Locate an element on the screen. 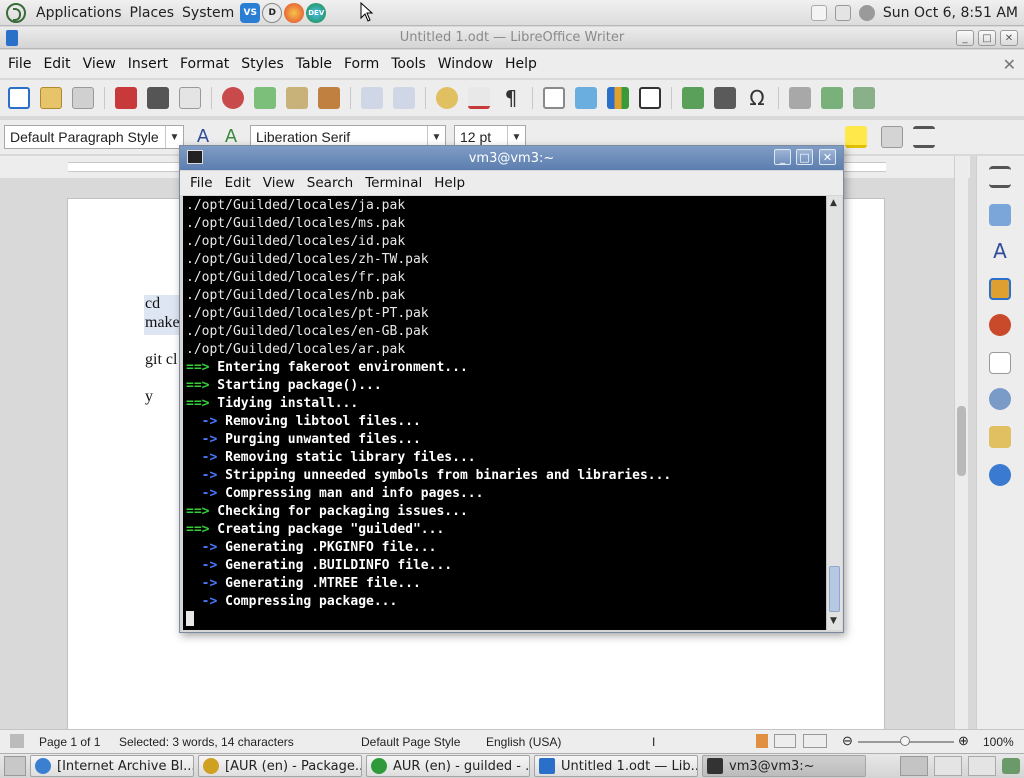 This screenshot has height=778, width=1024. multi-page-view-icon is located at coordinates (785, 741).